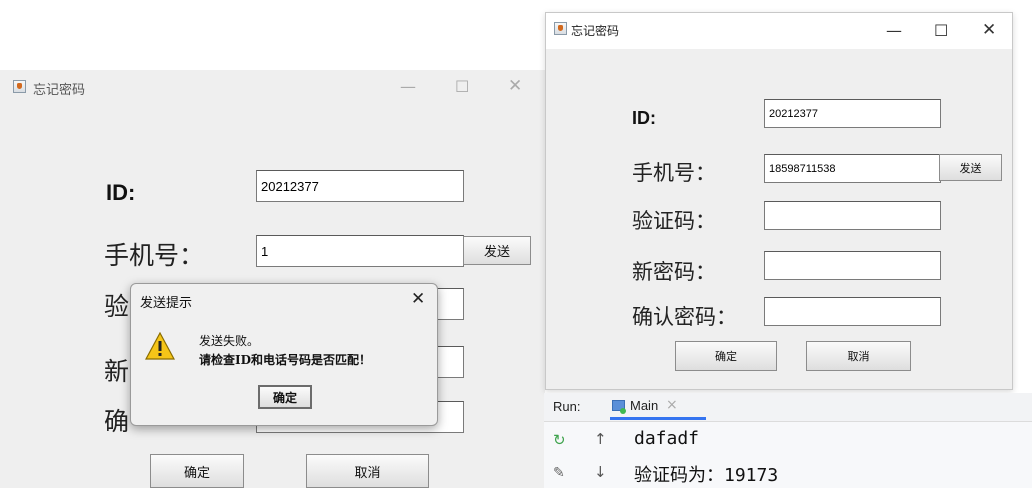  What do you see at coordinates (117, 421) in the screenshot?
I see `confirm-password-label: 确` at bounding box center [117, 421].